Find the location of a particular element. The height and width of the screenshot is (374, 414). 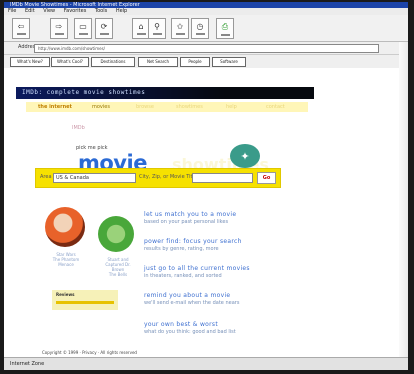

stop-button: ▭ is located at coordinates (83, 28).